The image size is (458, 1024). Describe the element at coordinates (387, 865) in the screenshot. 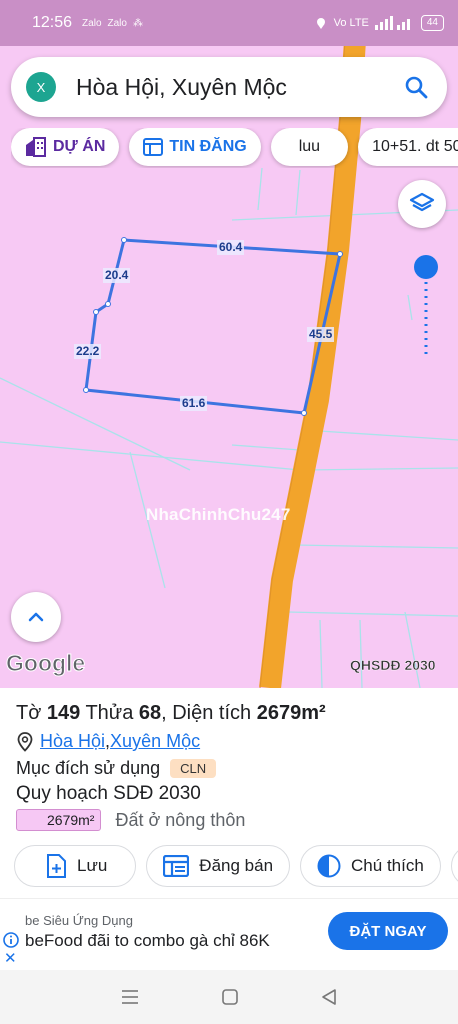

I see `legend-label: Chú thích` at that location.